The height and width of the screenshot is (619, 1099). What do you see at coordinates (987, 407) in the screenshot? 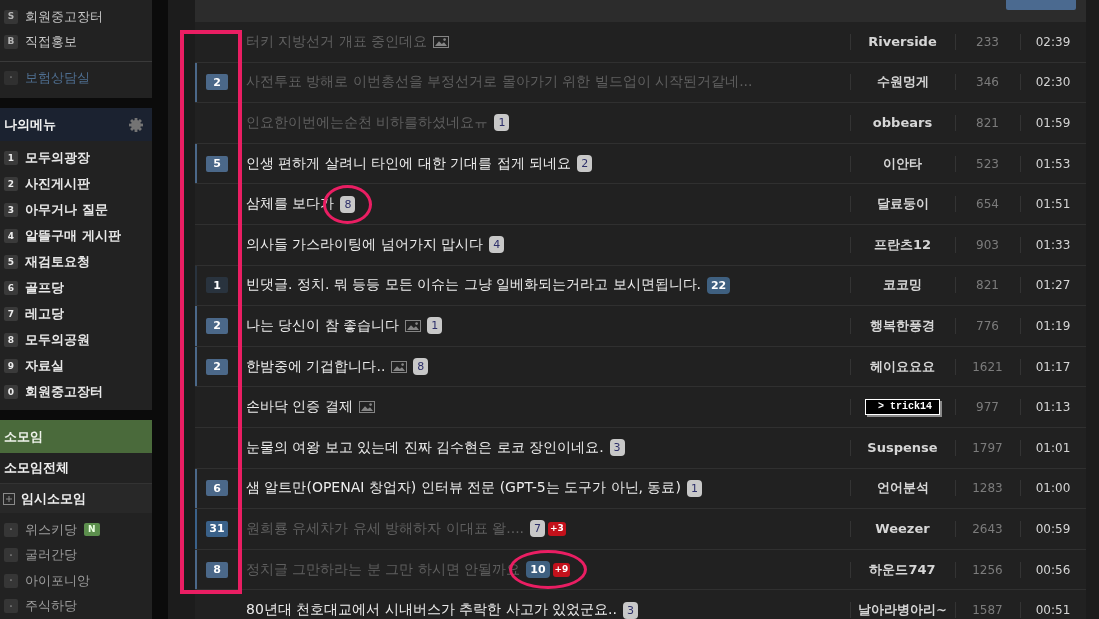
I see `view-count: 977` at bounding box center [987, 407].